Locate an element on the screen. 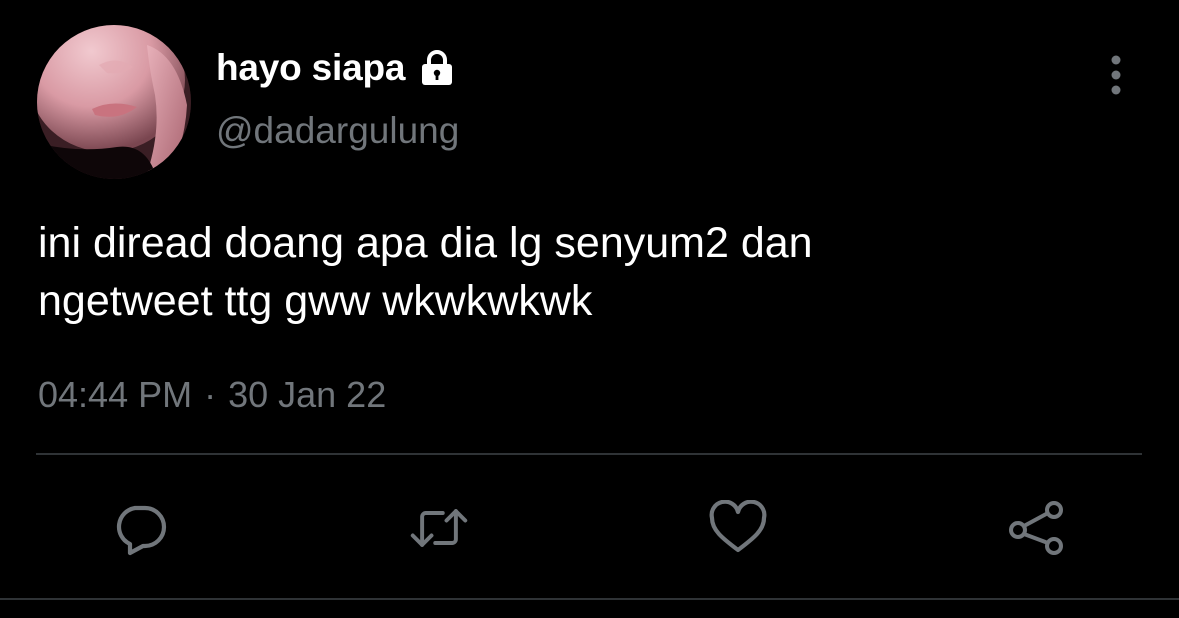 This screenshot has width=1179, height=618. lock-icon is located at coordinates (437, 68).